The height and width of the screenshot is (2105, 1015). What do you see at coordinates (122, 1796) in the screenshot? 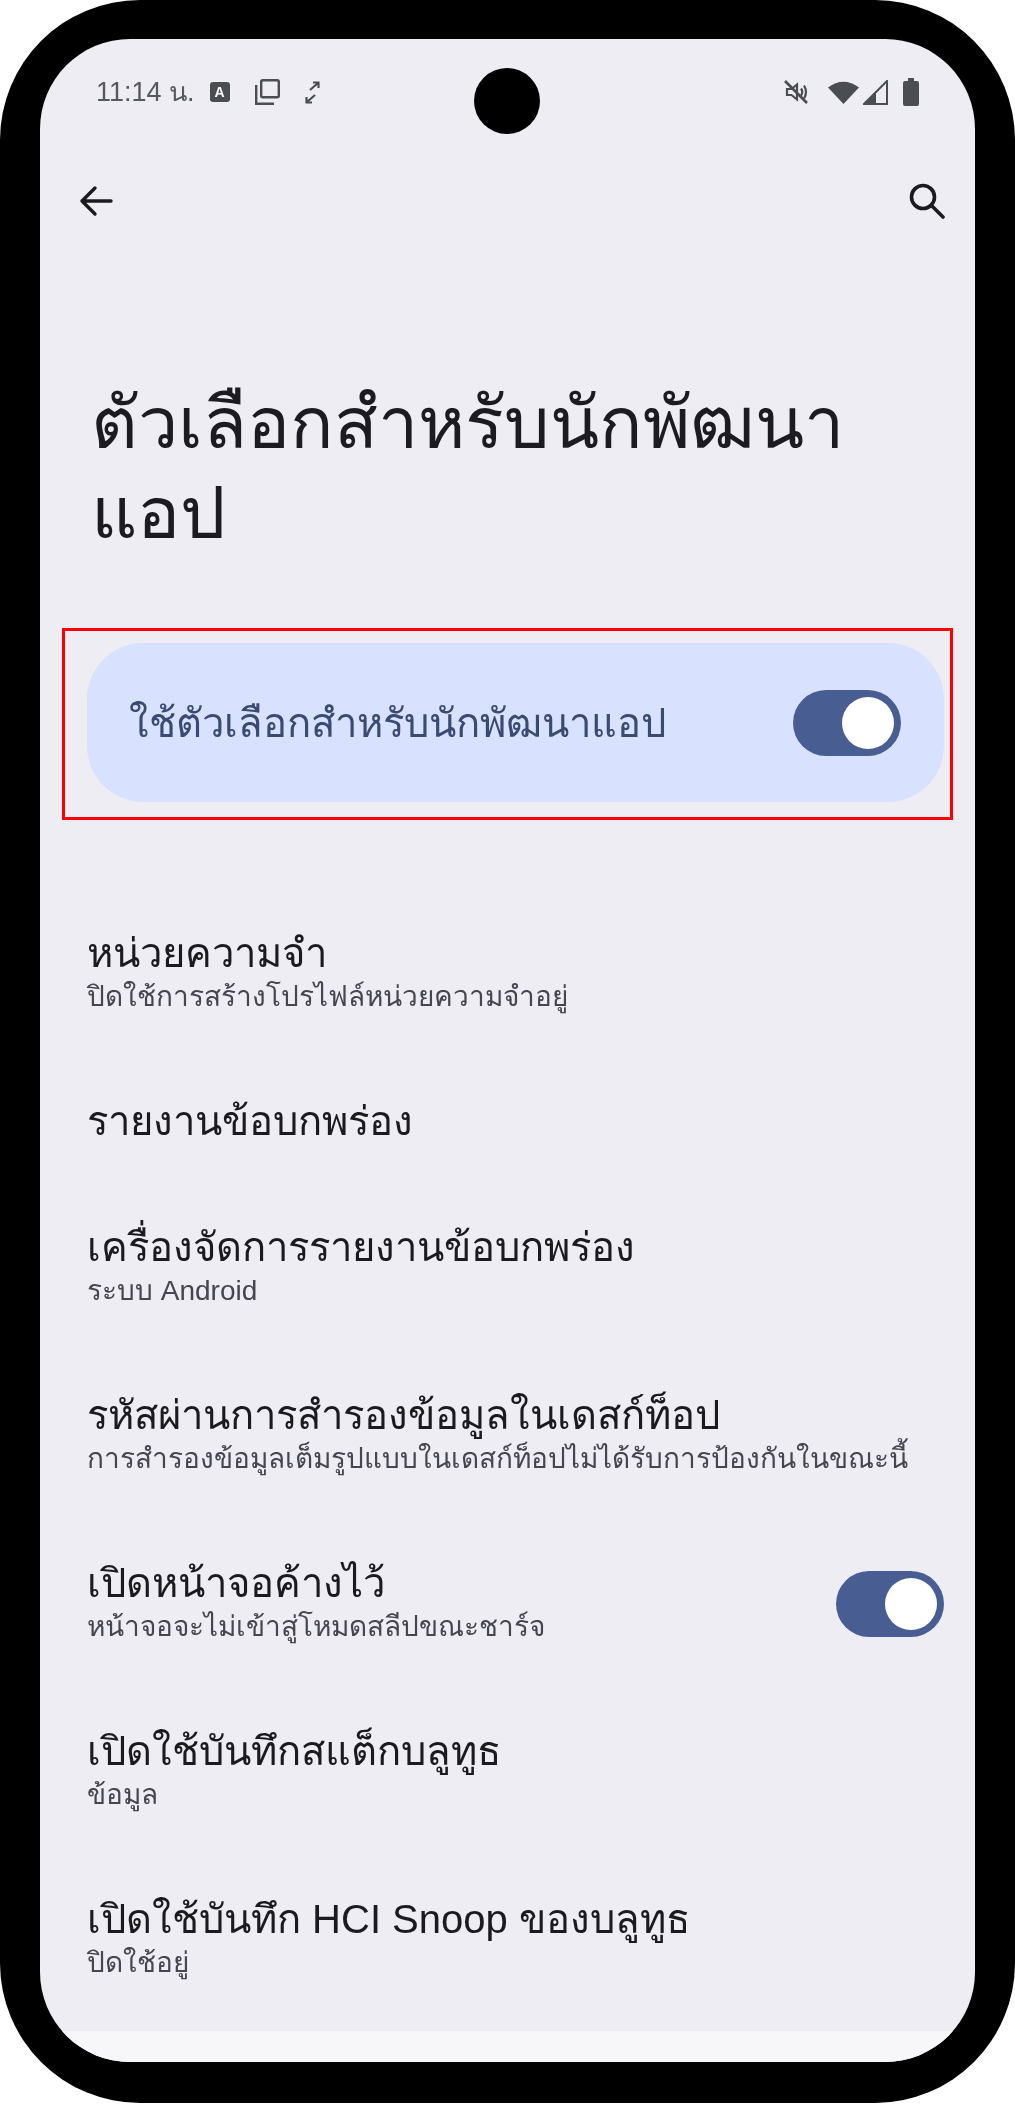
I see `setting-summary: ข้อมูล` at bounding box center [122, 1796].